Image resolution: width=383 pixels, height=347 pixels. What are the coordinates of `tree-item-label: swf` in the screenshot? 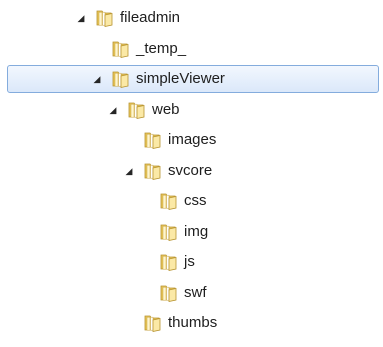 It's located at (195, 292).